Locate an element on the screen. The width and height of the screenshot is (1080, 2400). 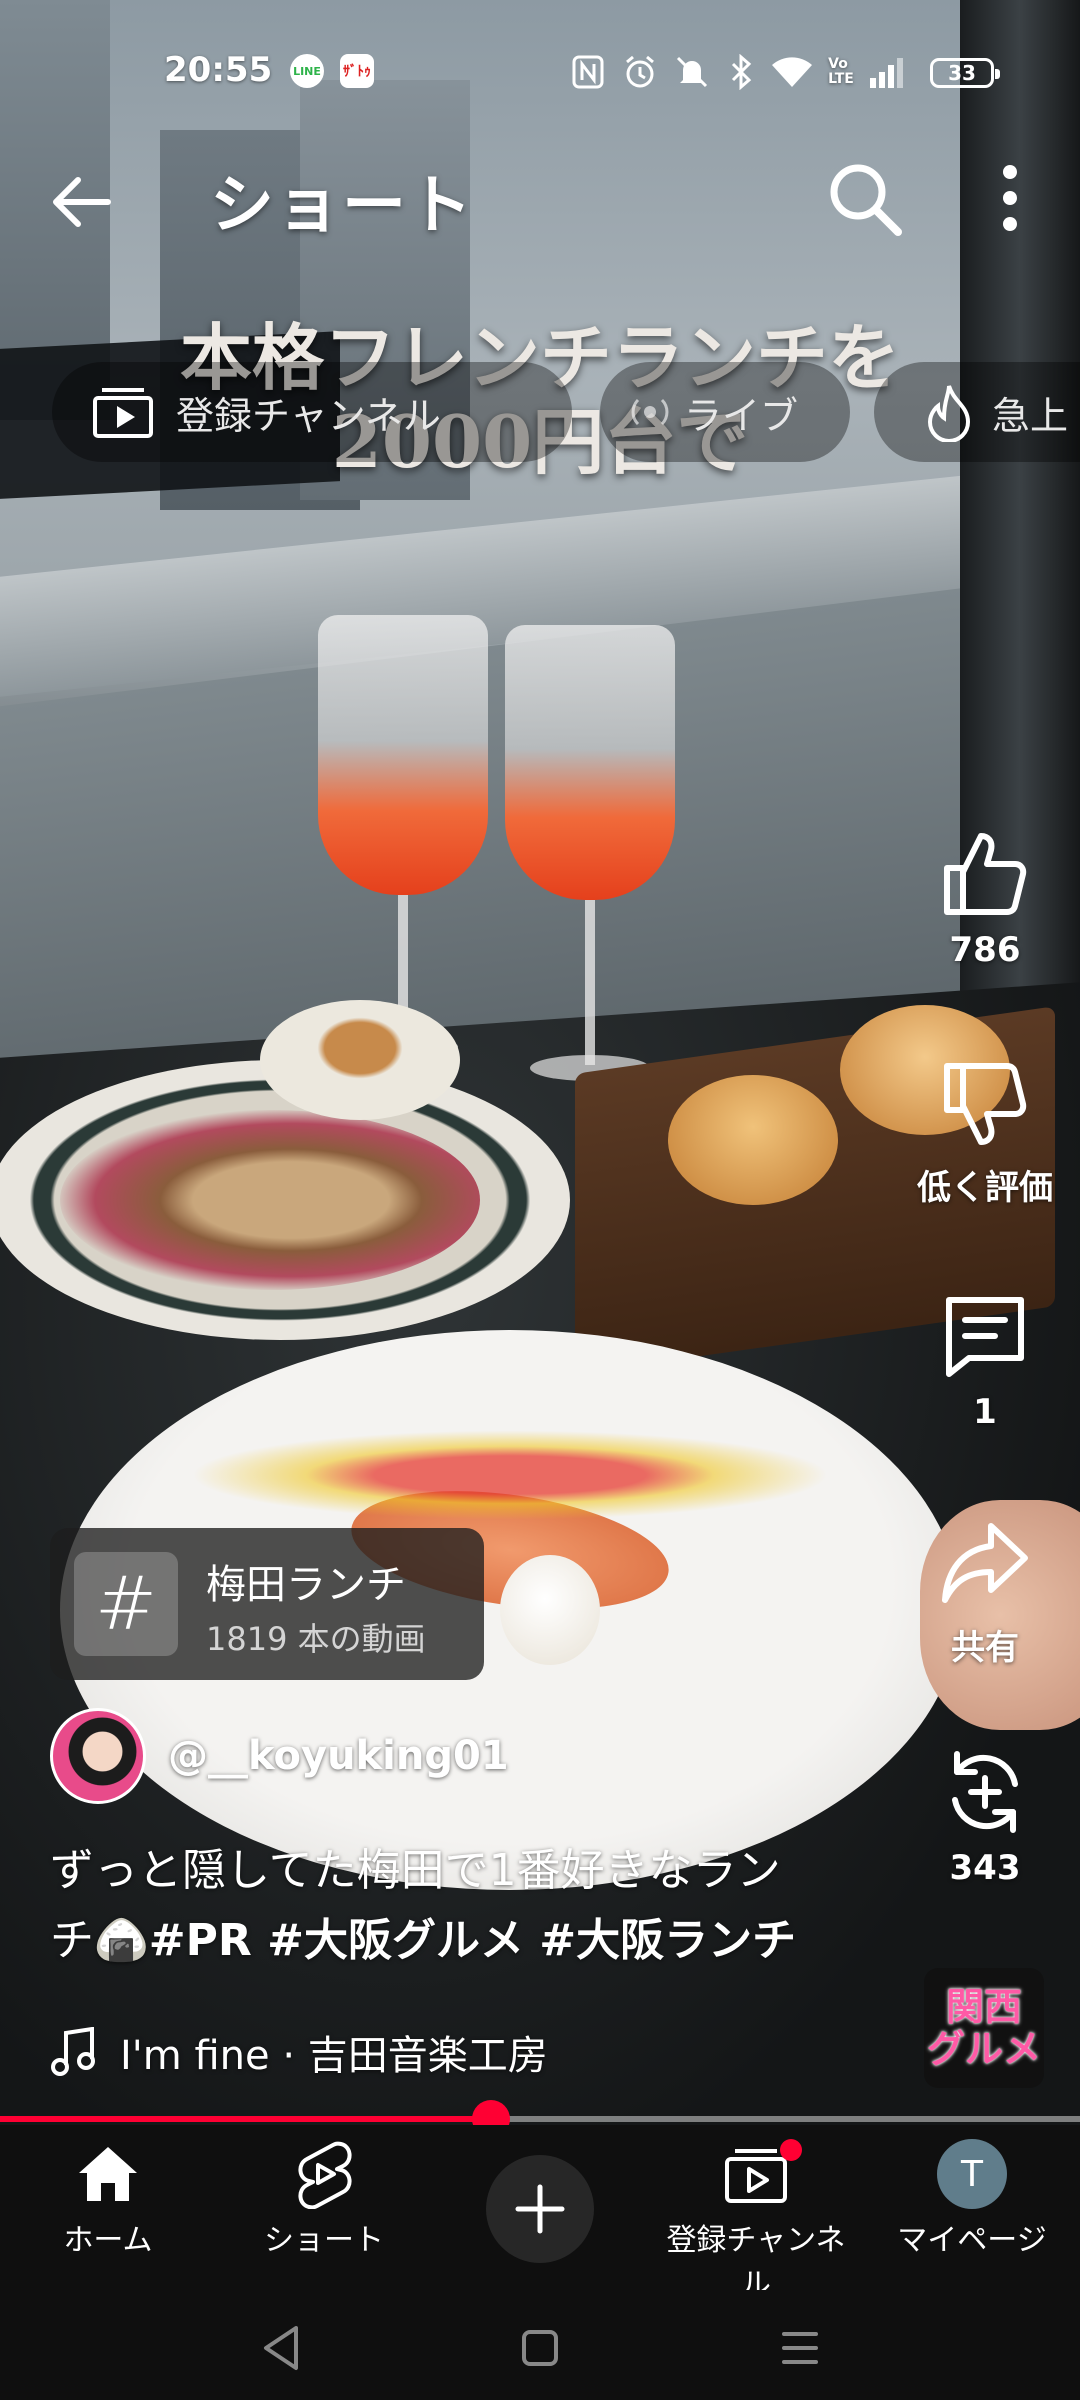
chip-label: 急上 is located at coordinates (1030, 415).